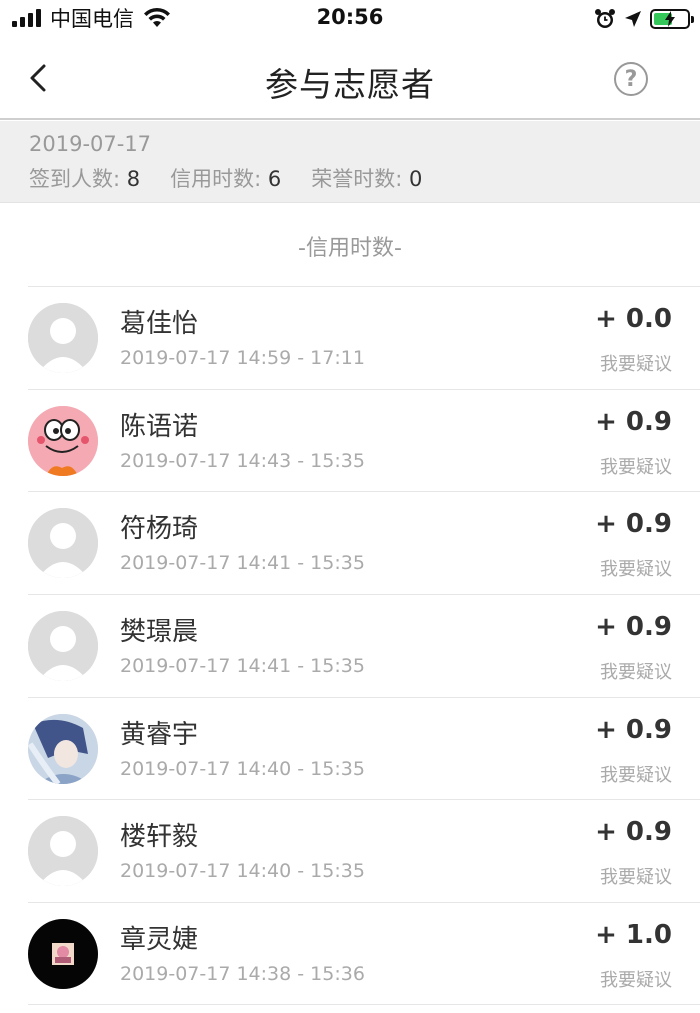 This screenshot has width=700, height=1013. I want to click on battery-icon, so click(672, 19).